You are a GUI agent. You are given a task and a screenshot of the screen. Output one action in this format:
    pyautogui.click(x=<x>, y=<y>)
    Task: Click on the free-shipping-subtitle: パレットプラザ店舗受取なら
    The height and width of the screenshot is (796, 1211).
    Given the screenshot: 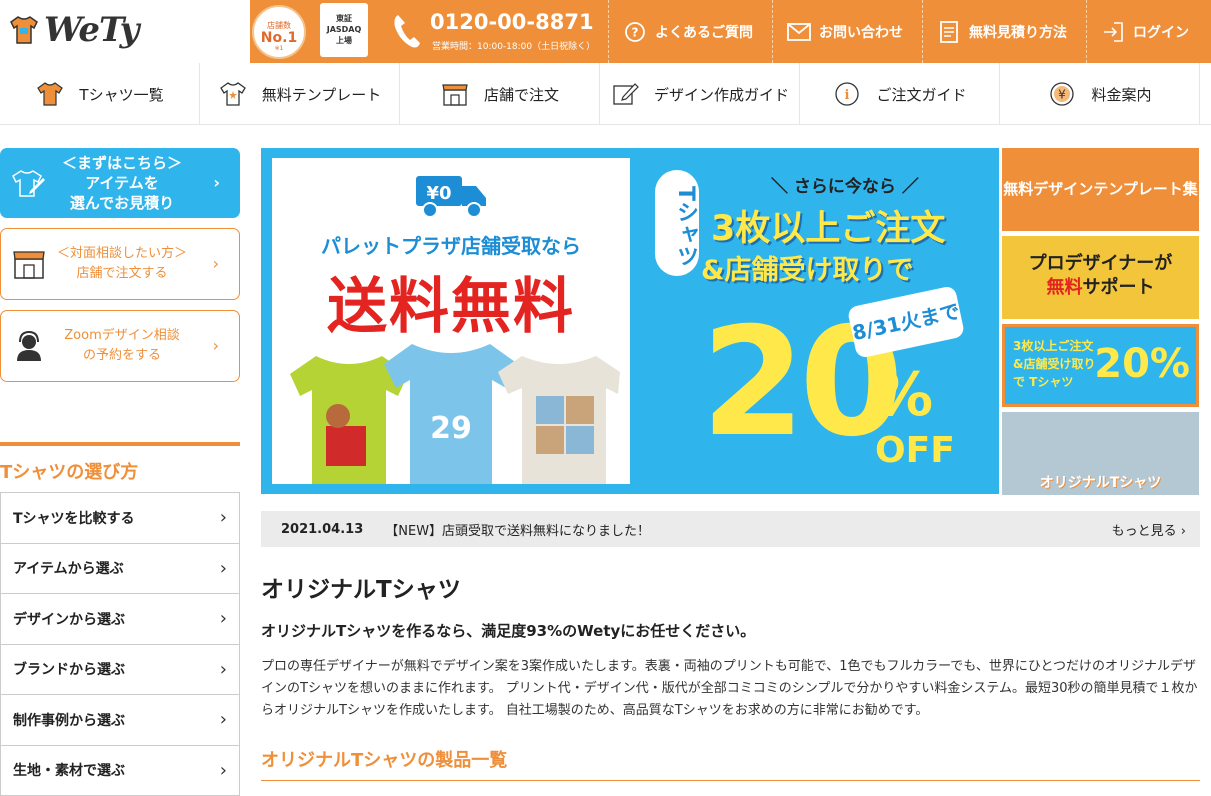 What is the action you would take?
    pyautogui.click(x=451, y=244)
    